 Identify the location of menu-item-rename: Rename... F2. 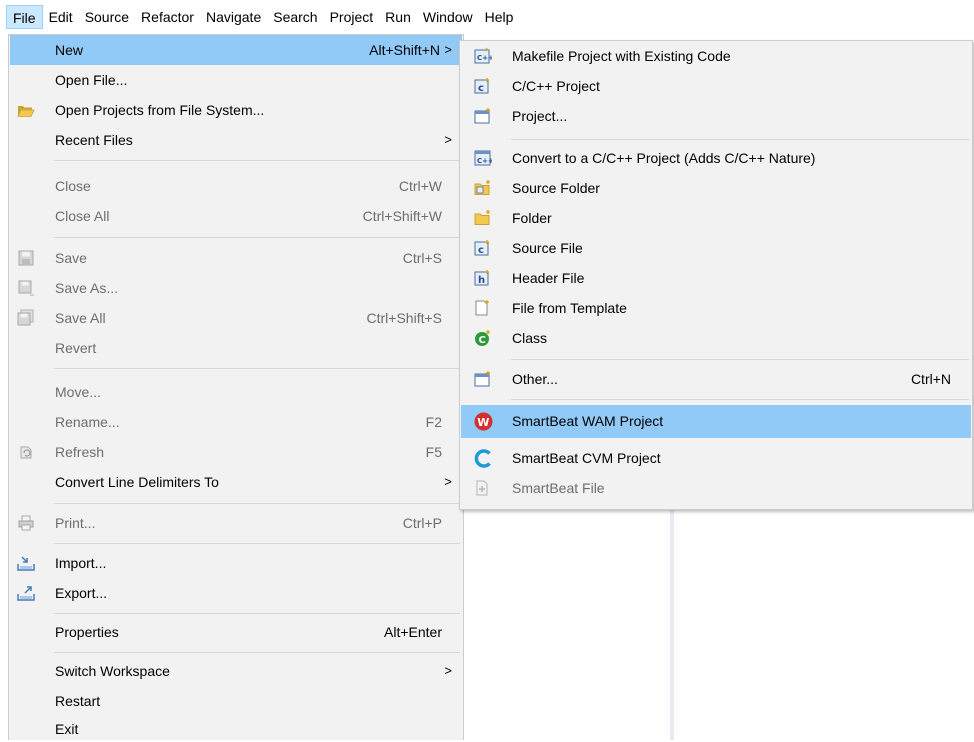
(236, 422).